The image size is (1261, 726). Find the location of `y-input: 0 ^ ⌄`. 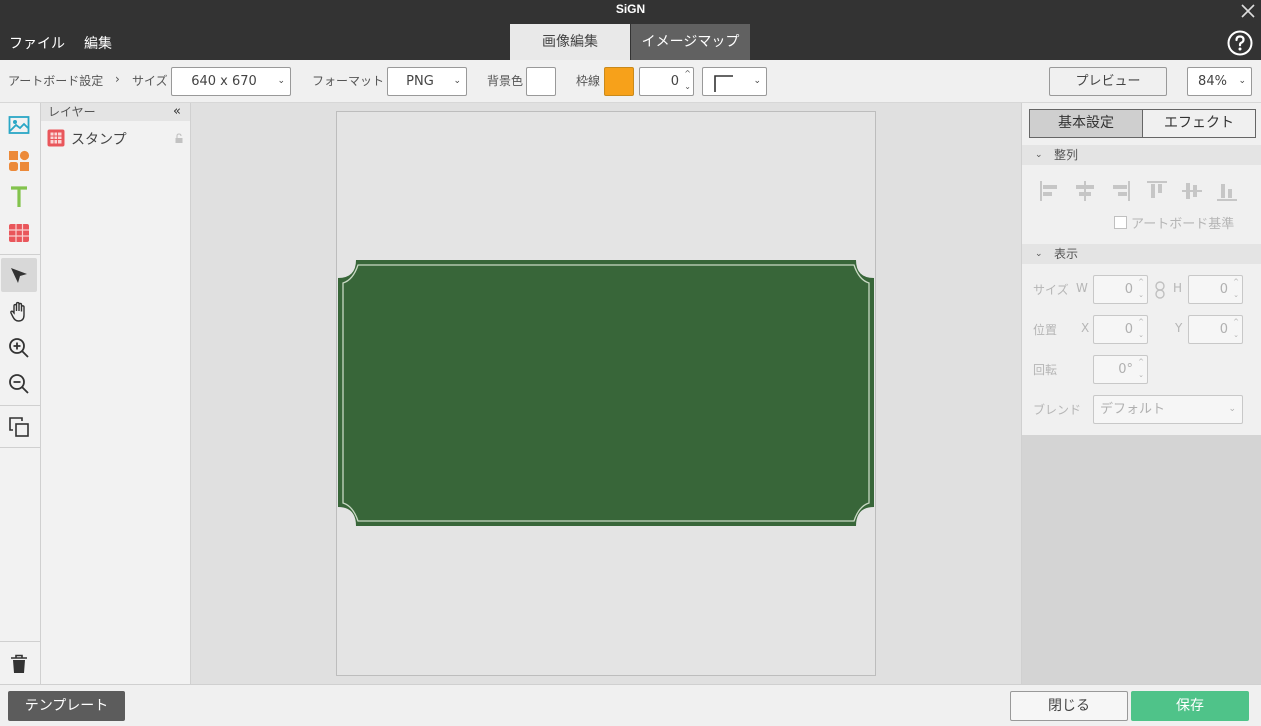

y-input: 0 ^ ⌄ is located at coordinates (1215, 329).